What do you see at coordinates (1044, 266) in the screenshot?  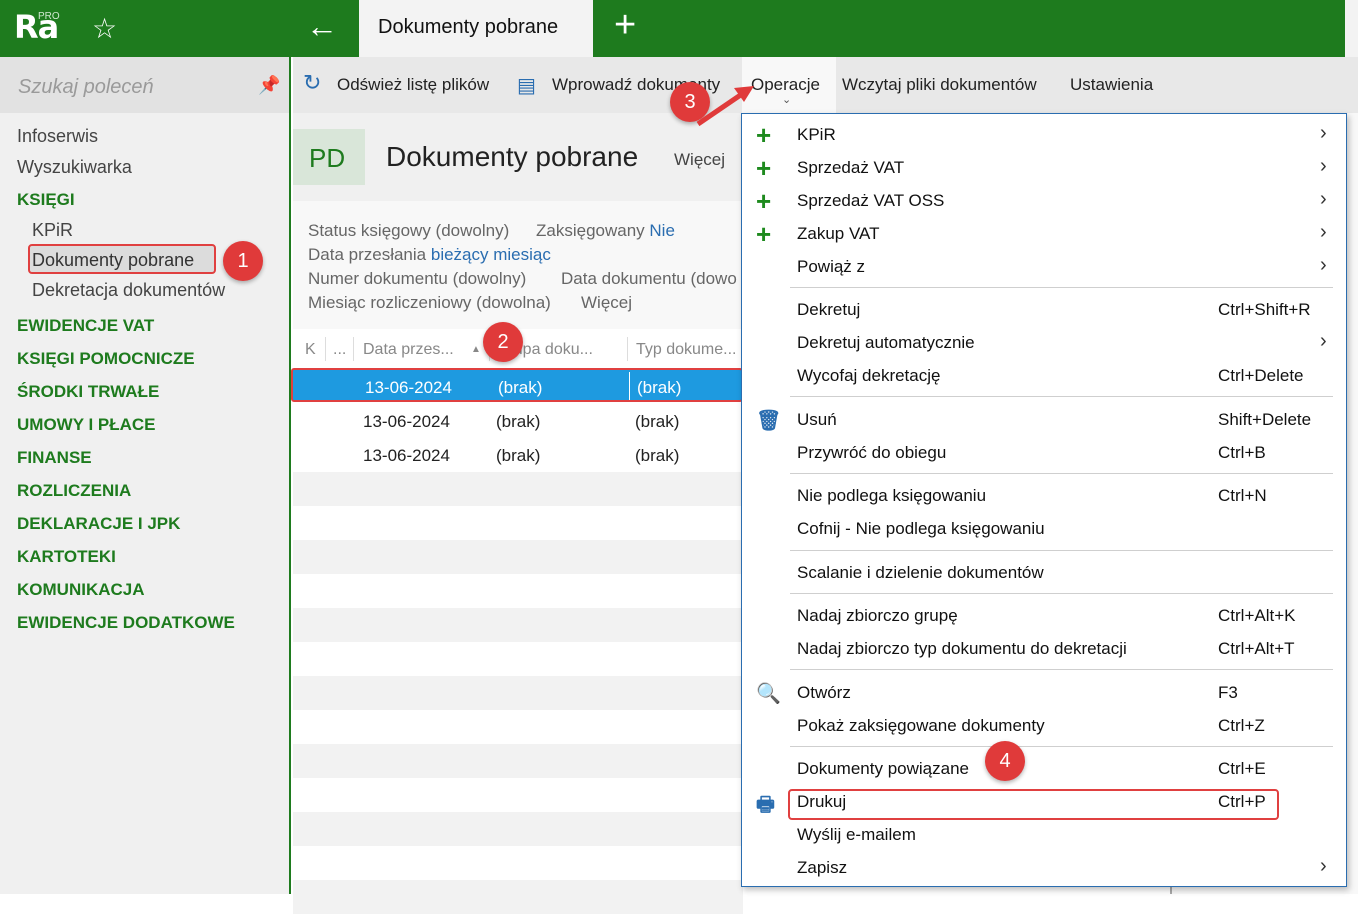 I see `menu-item-powiaz-z: Powiąż z ›` at bounding box center [1044, 266].